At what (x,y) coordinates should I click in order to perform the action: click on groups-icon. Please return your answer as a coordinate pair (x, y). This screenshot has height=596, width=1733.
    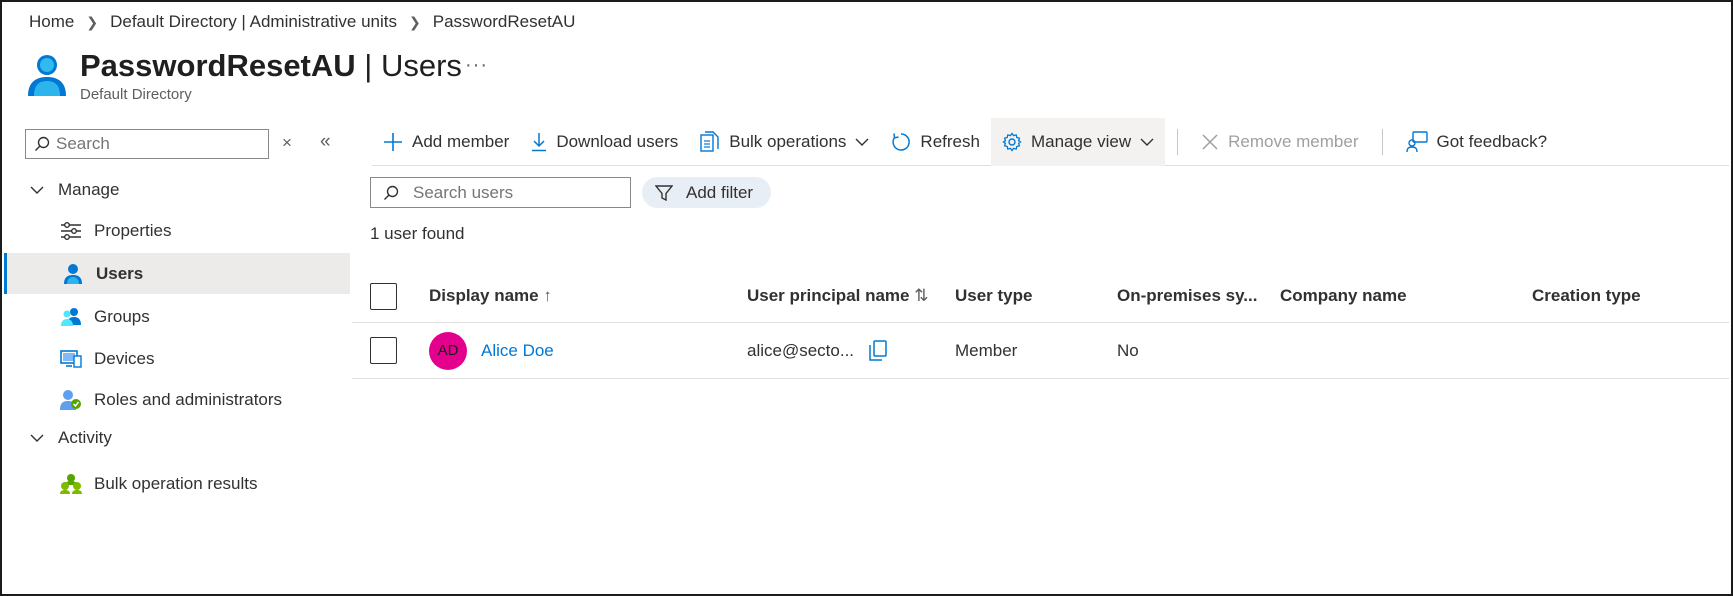
    Looking at the image, I should click on (71, 317).